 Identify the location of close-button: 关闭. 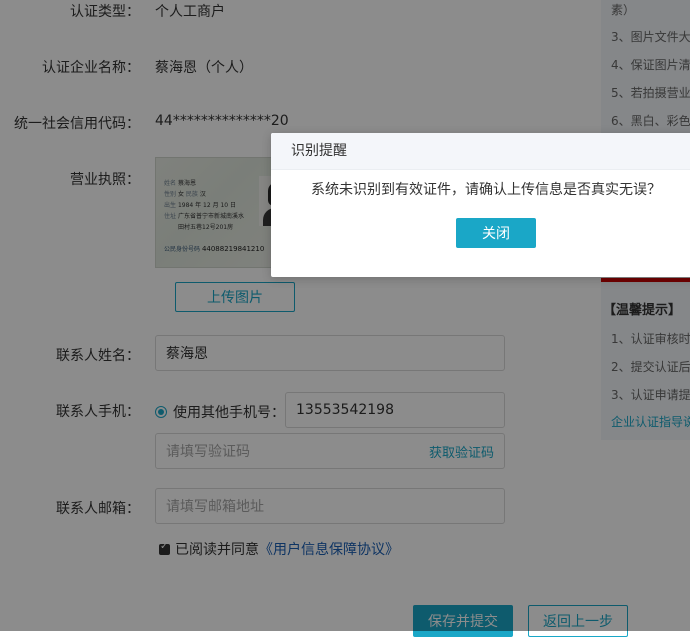
(496, 233).